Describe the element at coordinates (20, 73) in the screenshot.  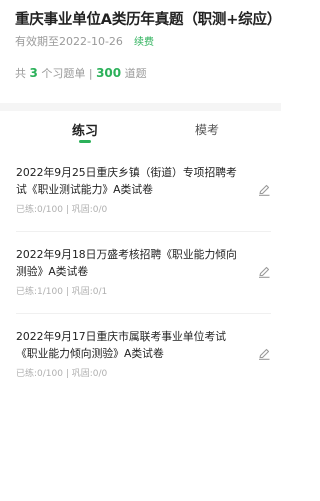
I see `stats-prefix: 共` at that location.